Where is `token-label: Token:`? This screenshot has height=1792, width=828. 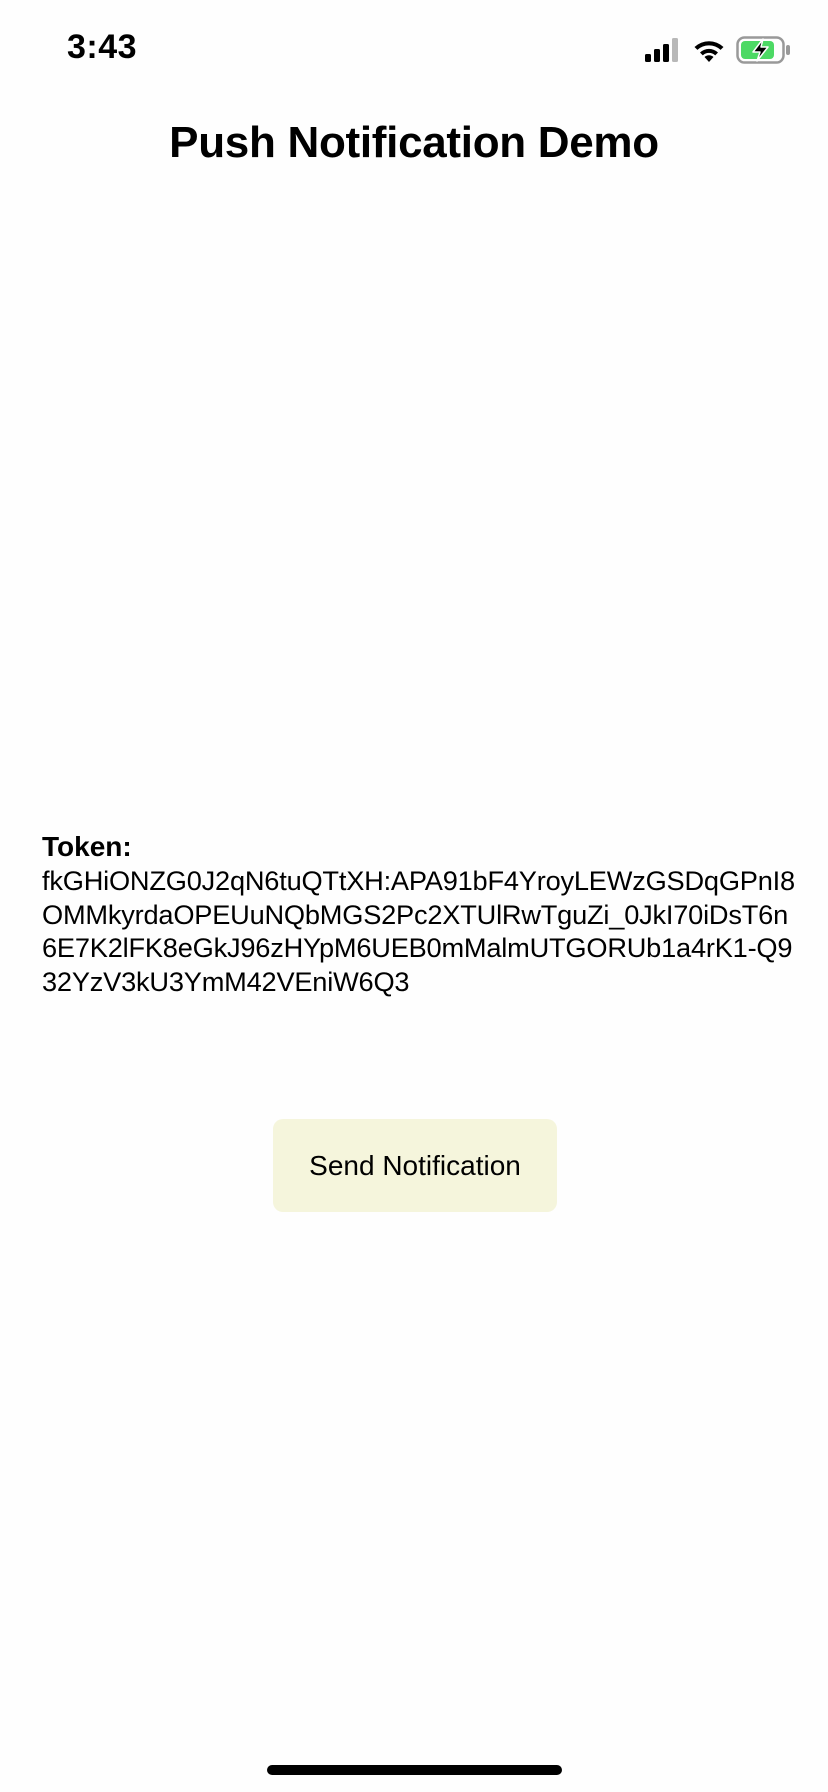
token-label: Token: is located at coordinates (87, 846).